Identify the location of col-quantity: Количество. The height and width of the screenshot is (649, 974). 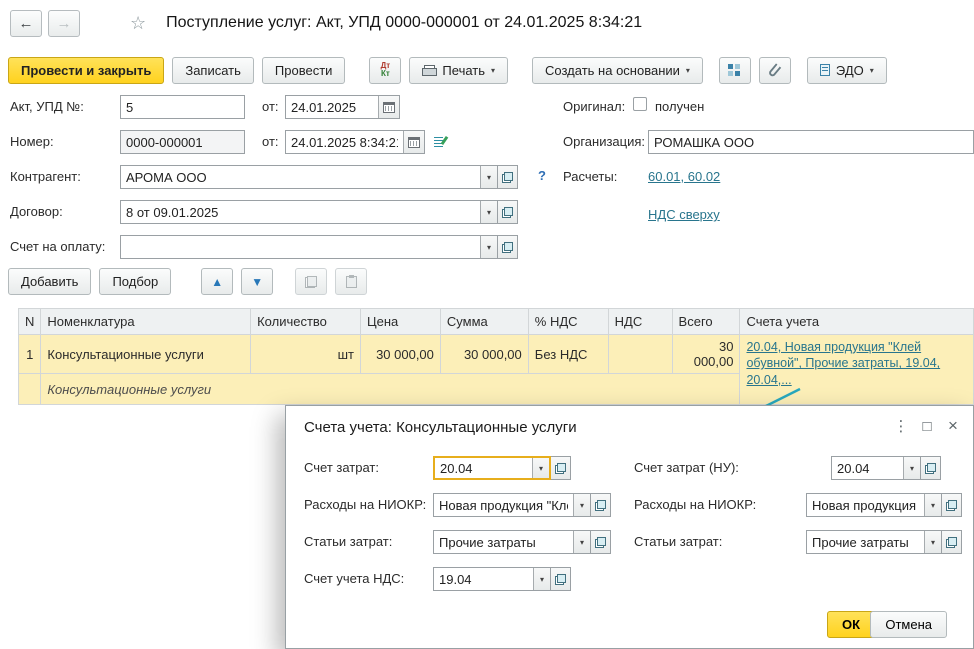
(305, 321).